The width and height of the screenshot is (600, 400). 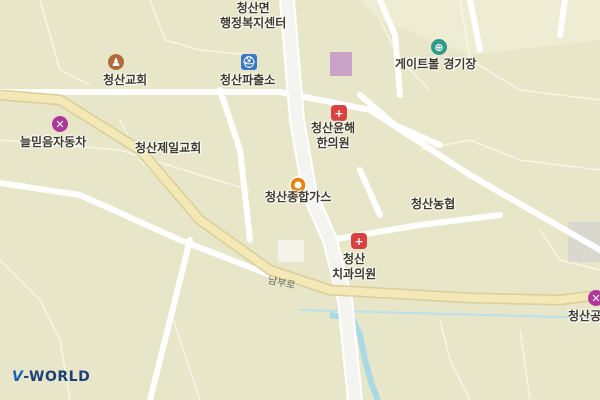 What do you see at coordinates (168, 148) in the screenshot?
I see `church2-label: 청산제일교회` at bounding box center [168, 148].